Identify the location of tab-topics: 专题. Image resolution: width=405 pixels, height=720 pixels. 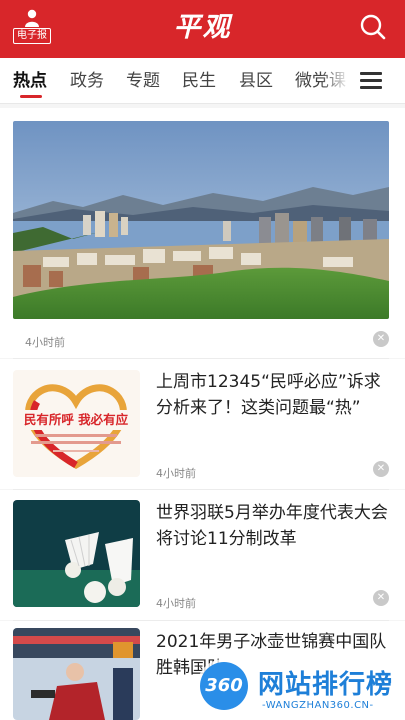
(143, 81).